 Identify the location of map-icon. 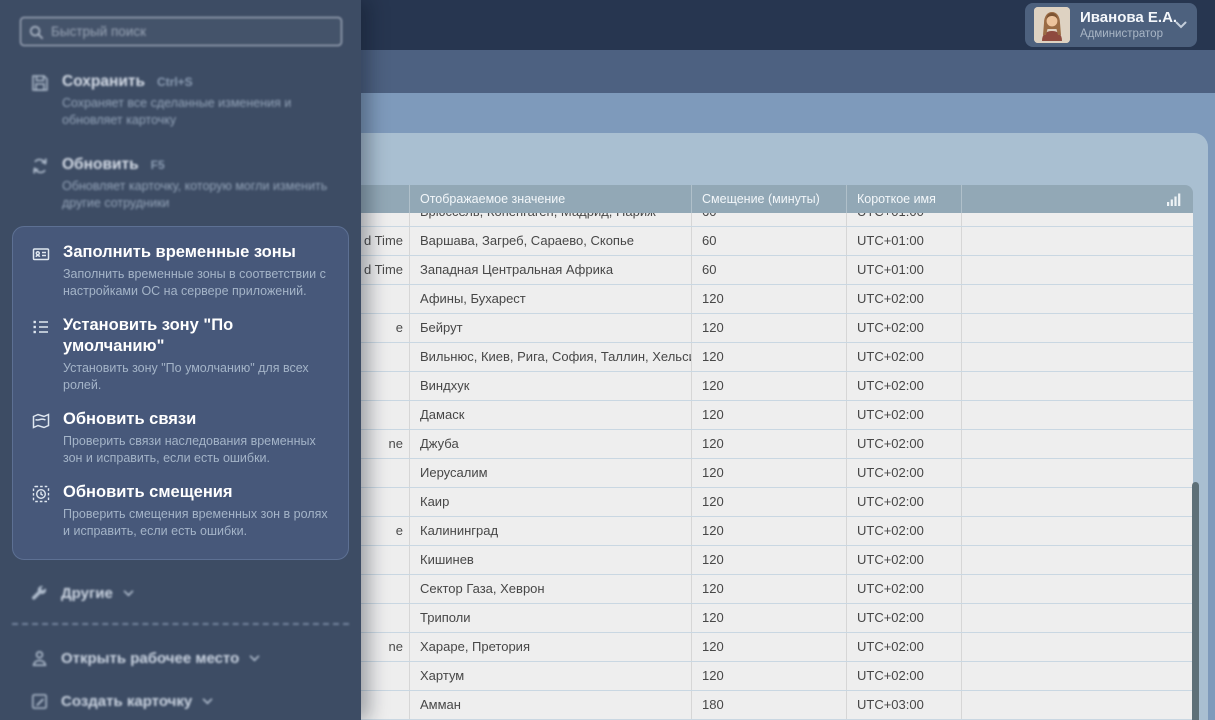
(41, 421).